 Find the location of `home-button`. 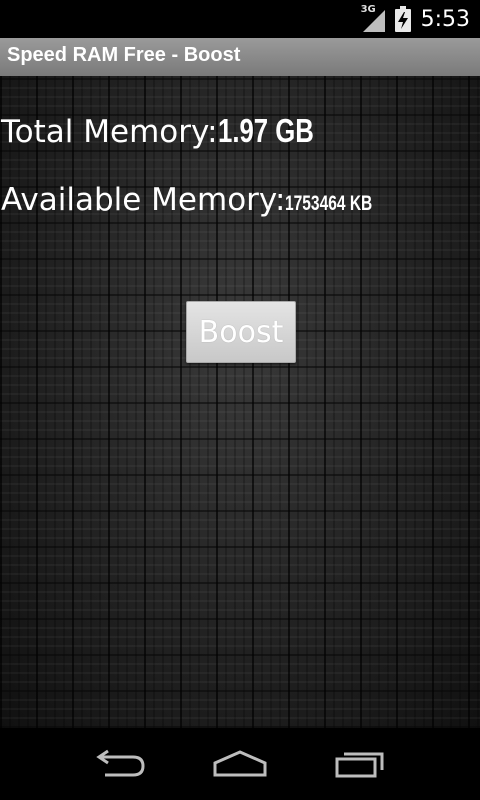

home-button is located at coordinates (240, 764).